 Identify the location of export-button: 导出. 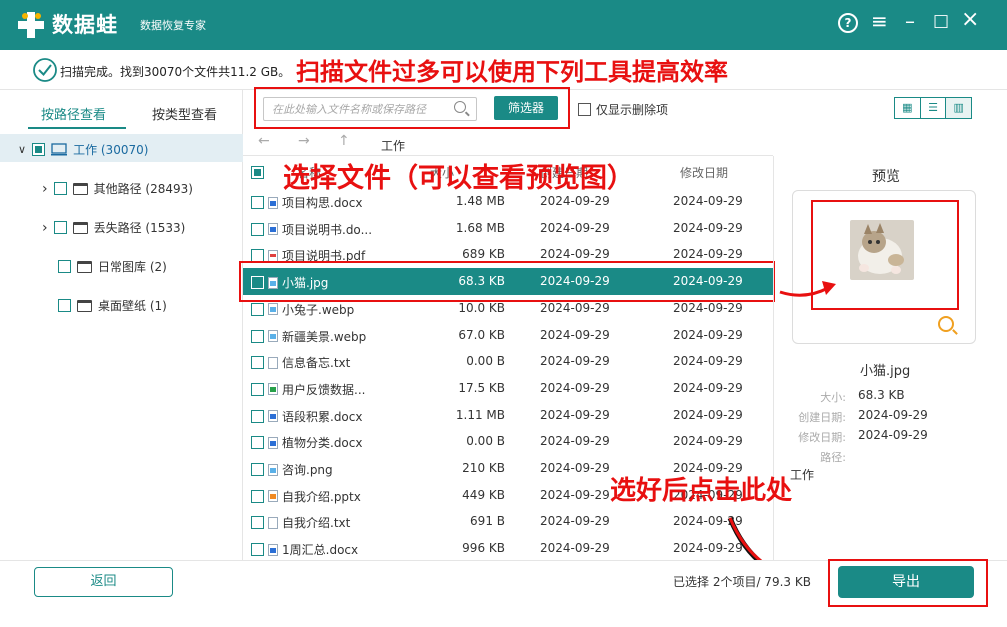
(906, 582).